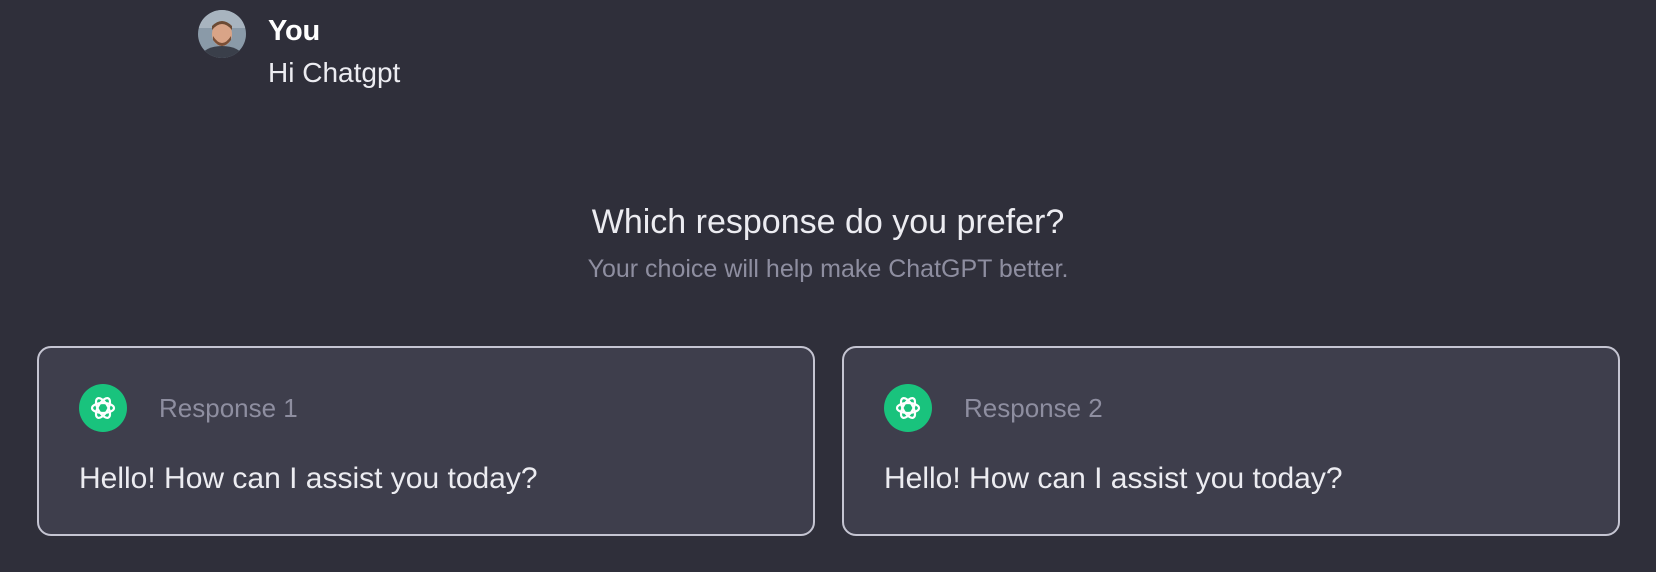 The width and height of the screenshot is (1656, 572). I want to click on response-label: Response 2, so click(1033, 407).